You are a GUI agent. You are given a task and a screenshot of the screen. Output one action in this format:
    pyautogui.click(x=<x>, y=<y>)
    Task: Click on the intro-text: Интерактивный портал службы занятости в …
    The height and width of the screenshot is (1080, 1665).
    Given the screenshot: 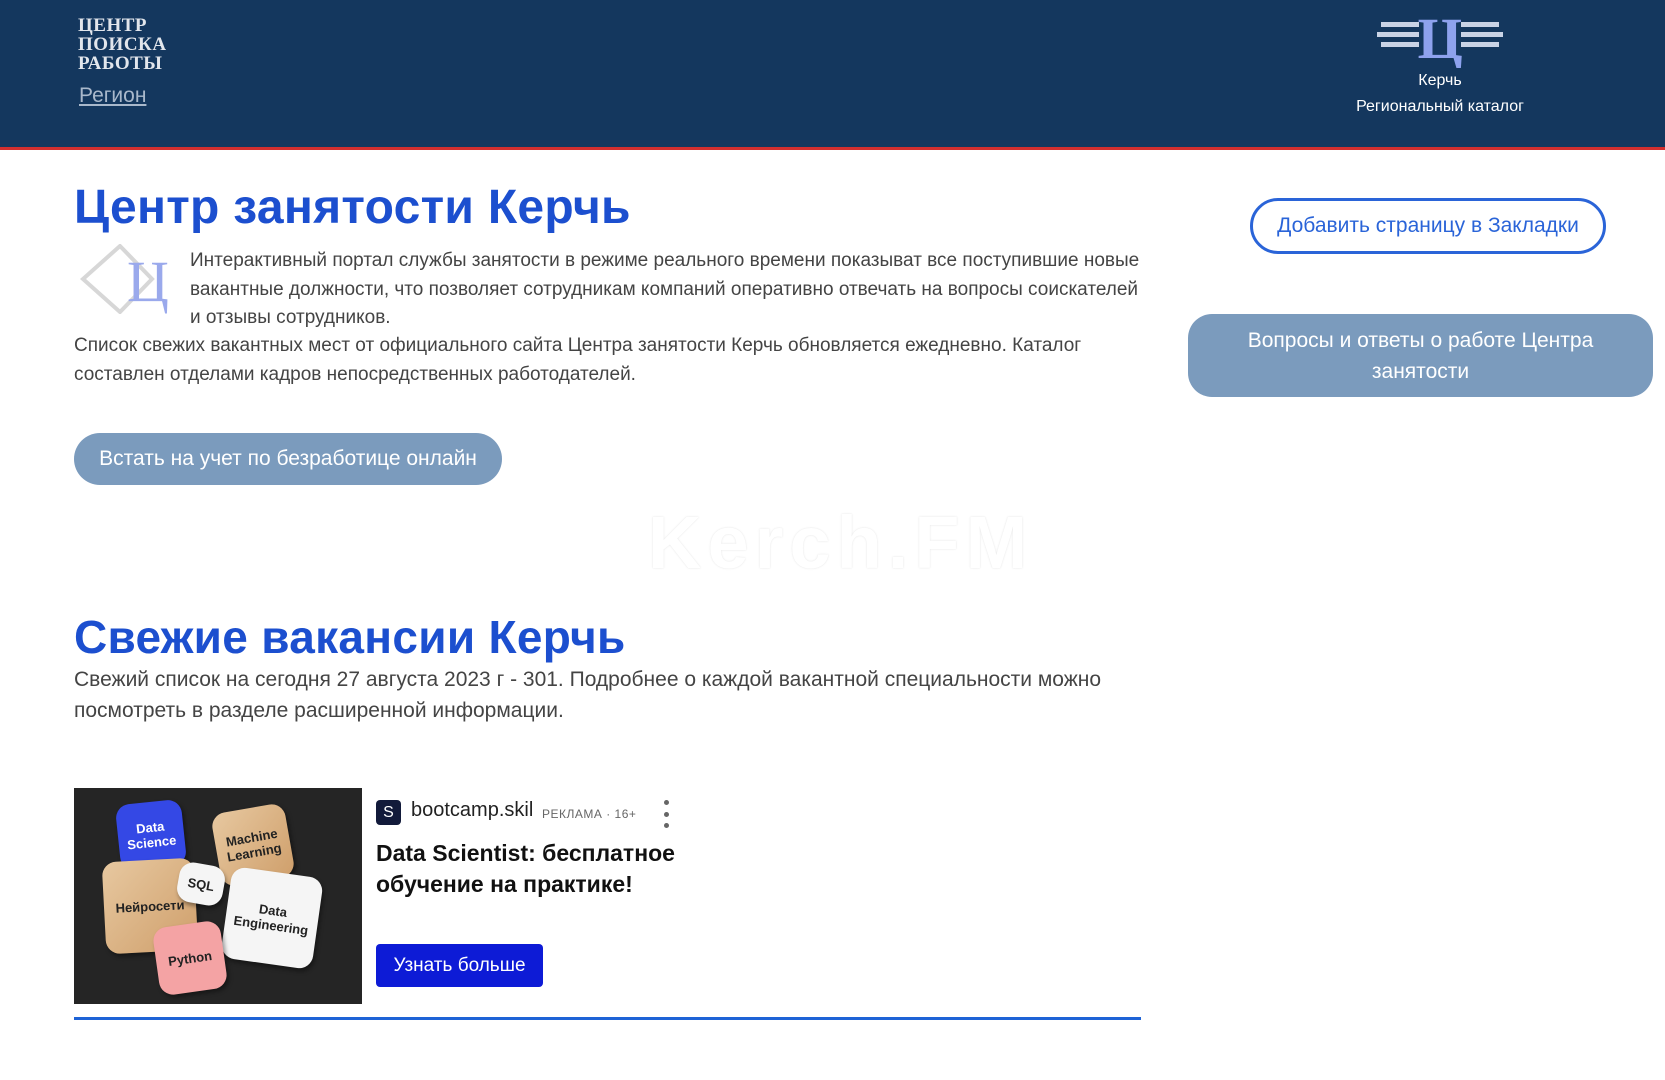 What is the action you would take?
    pyautogui.click(x=665, y=289)
    